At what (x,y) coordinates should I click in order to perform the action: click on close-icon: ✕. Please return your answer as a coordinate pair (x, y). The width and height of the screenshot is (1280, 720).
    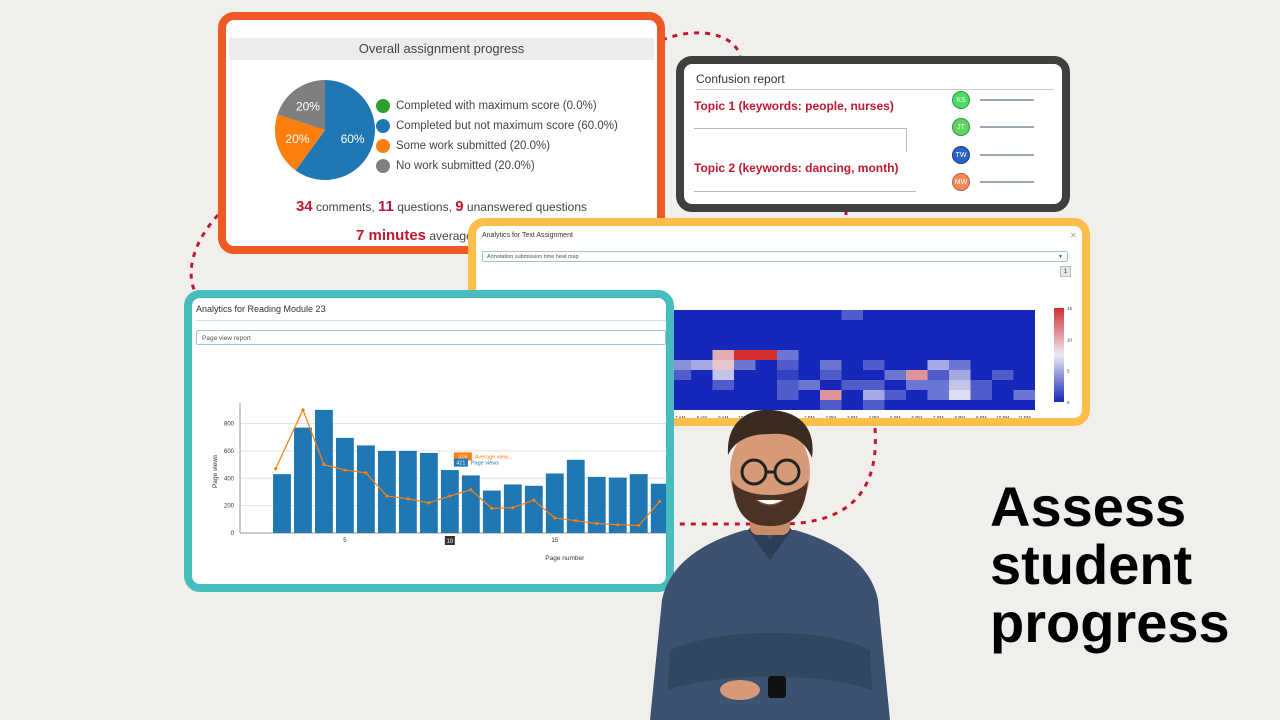
    Looking at the image, I should click on (1073, 235).